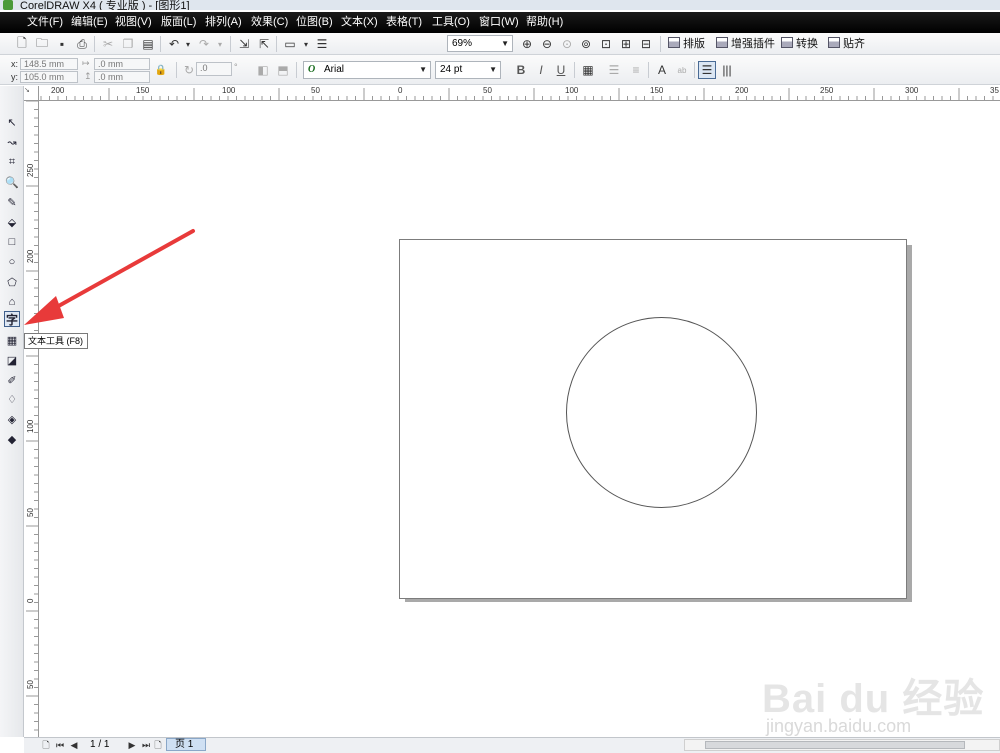  I want to click on menu-layout: 版面(L), so click(178, 22).